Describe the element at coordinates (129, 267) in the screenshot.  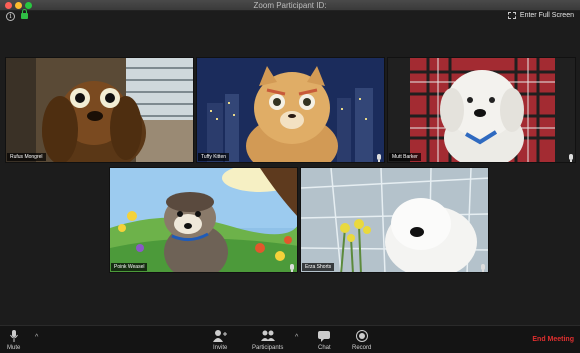
I see `participant-name: Poink Weasel` at that location.